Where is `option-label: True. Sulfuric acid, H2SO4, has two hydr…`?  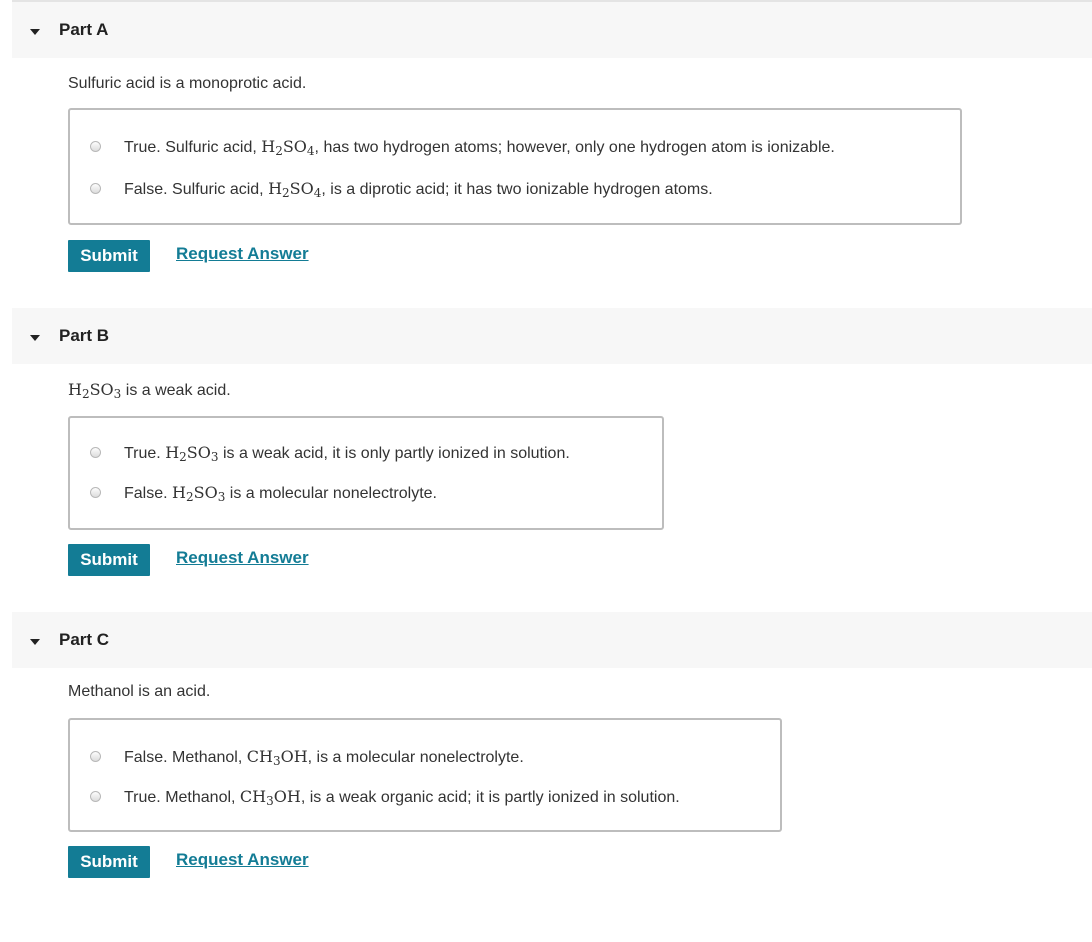 option-label: True. Sulfuric acid, H2SO4, has two hydr… is located at coordinates (479, 147).